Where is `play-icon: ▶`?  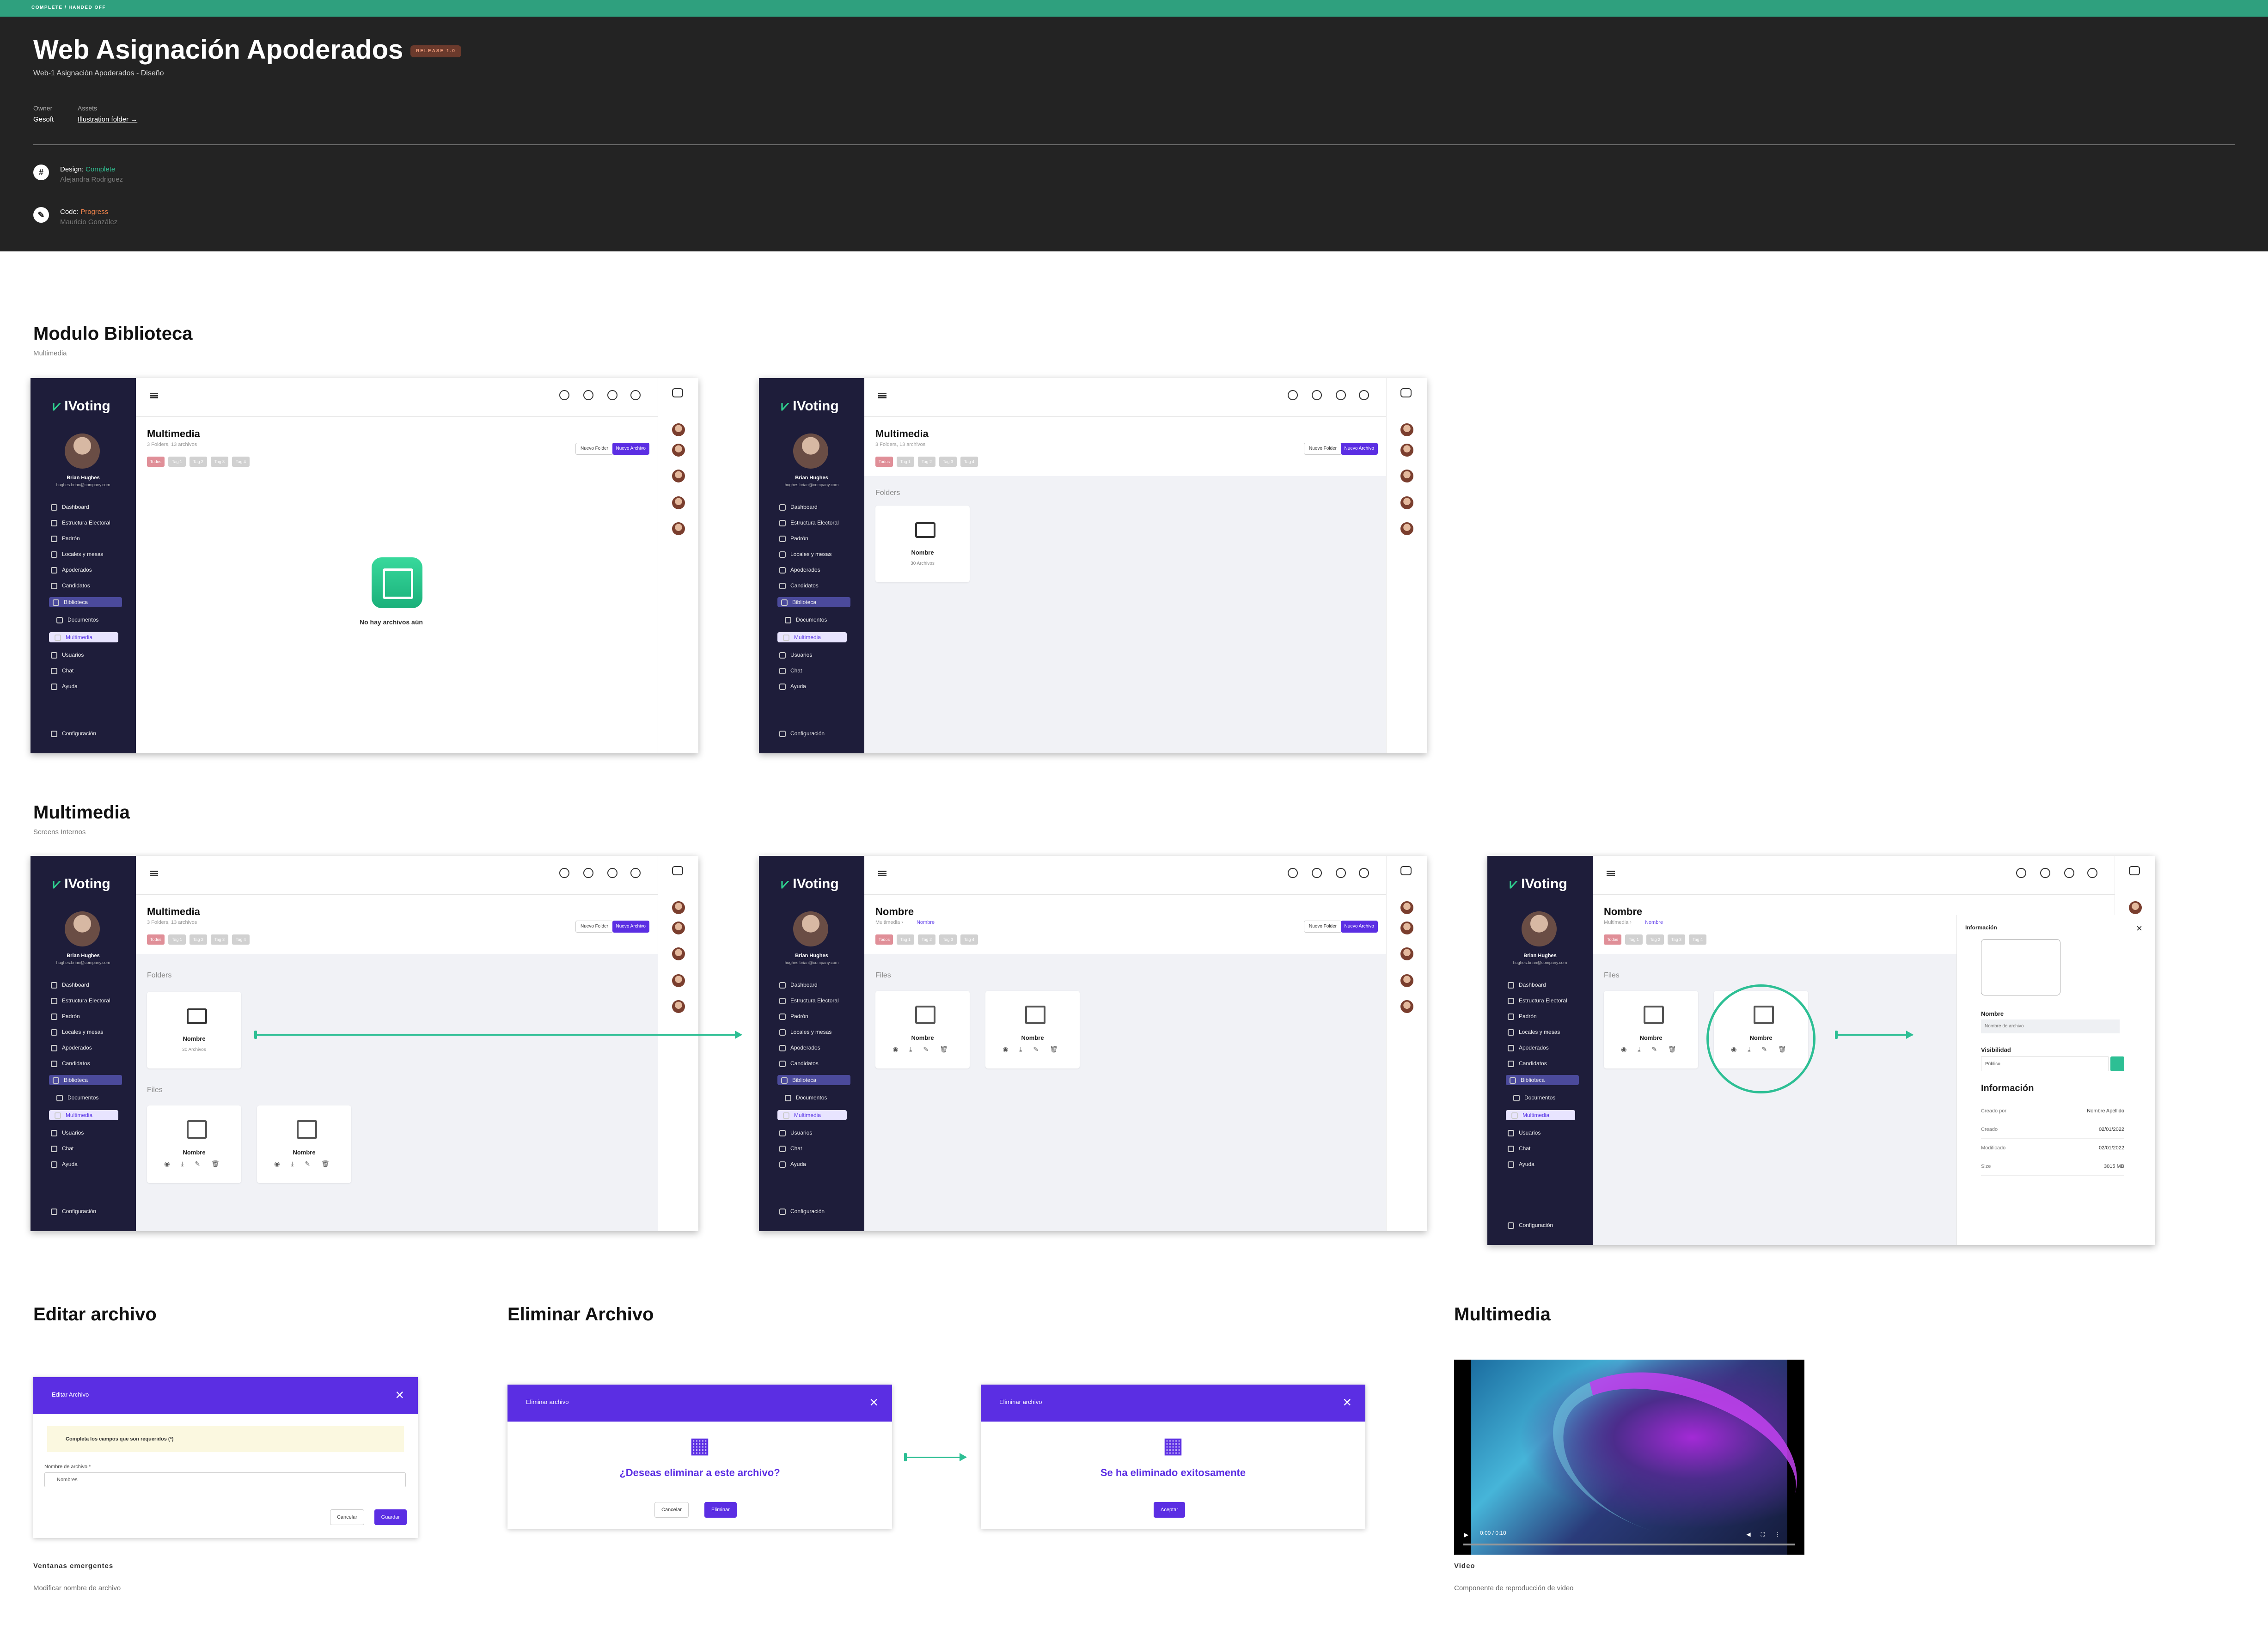
play-icon: ▶ is located at coordinates (1466, 1535).